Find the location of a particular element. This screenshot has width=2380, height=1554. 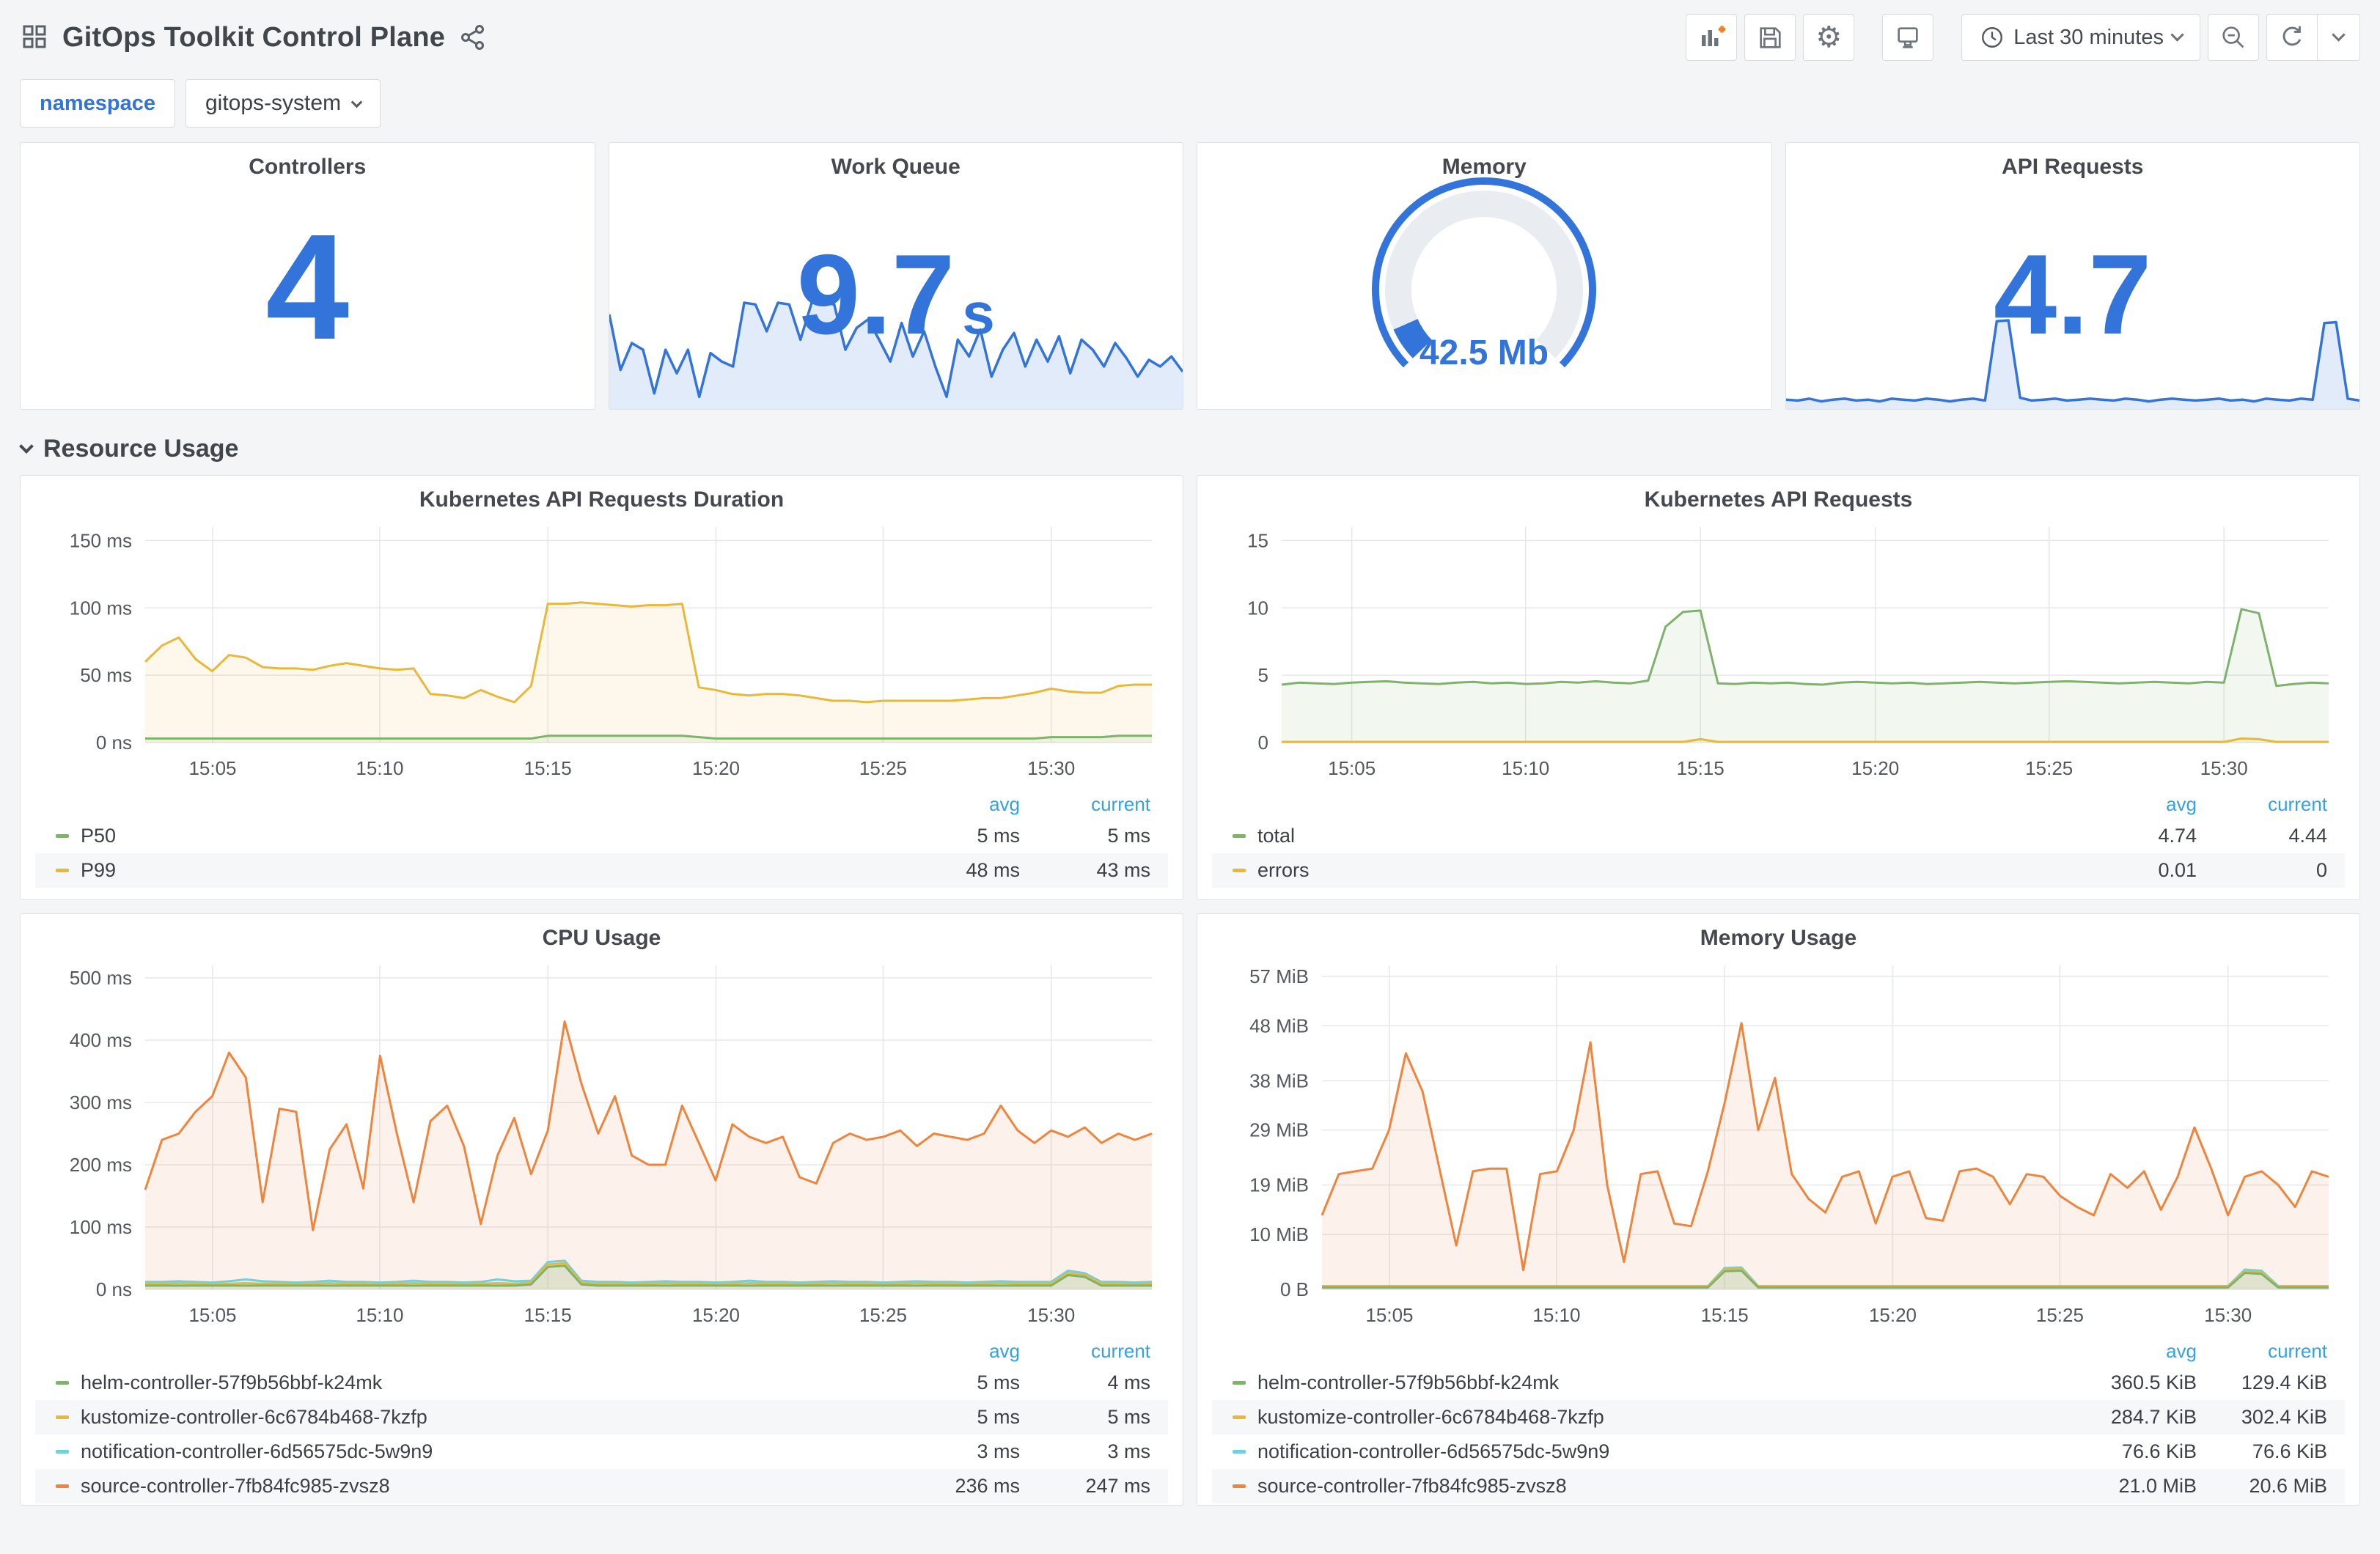

namespace-select: gitops-system is located at coordinates (284, 103).